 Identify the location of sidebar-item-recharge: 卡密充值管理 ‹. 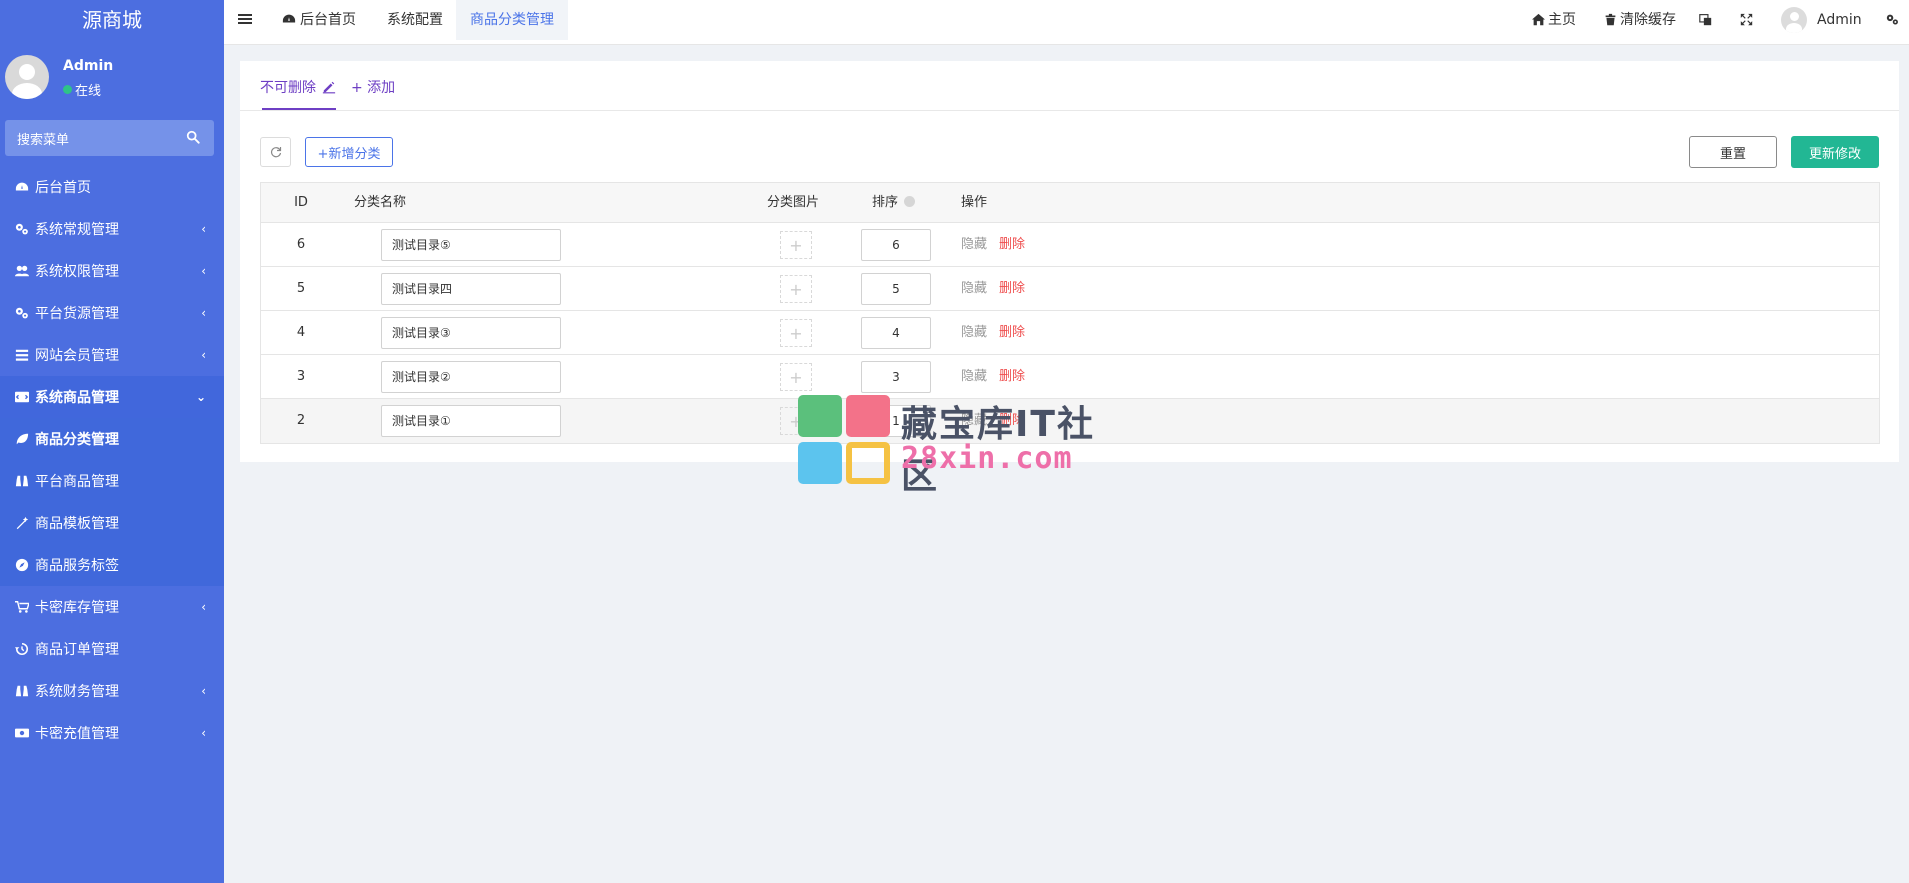
(112, 733).